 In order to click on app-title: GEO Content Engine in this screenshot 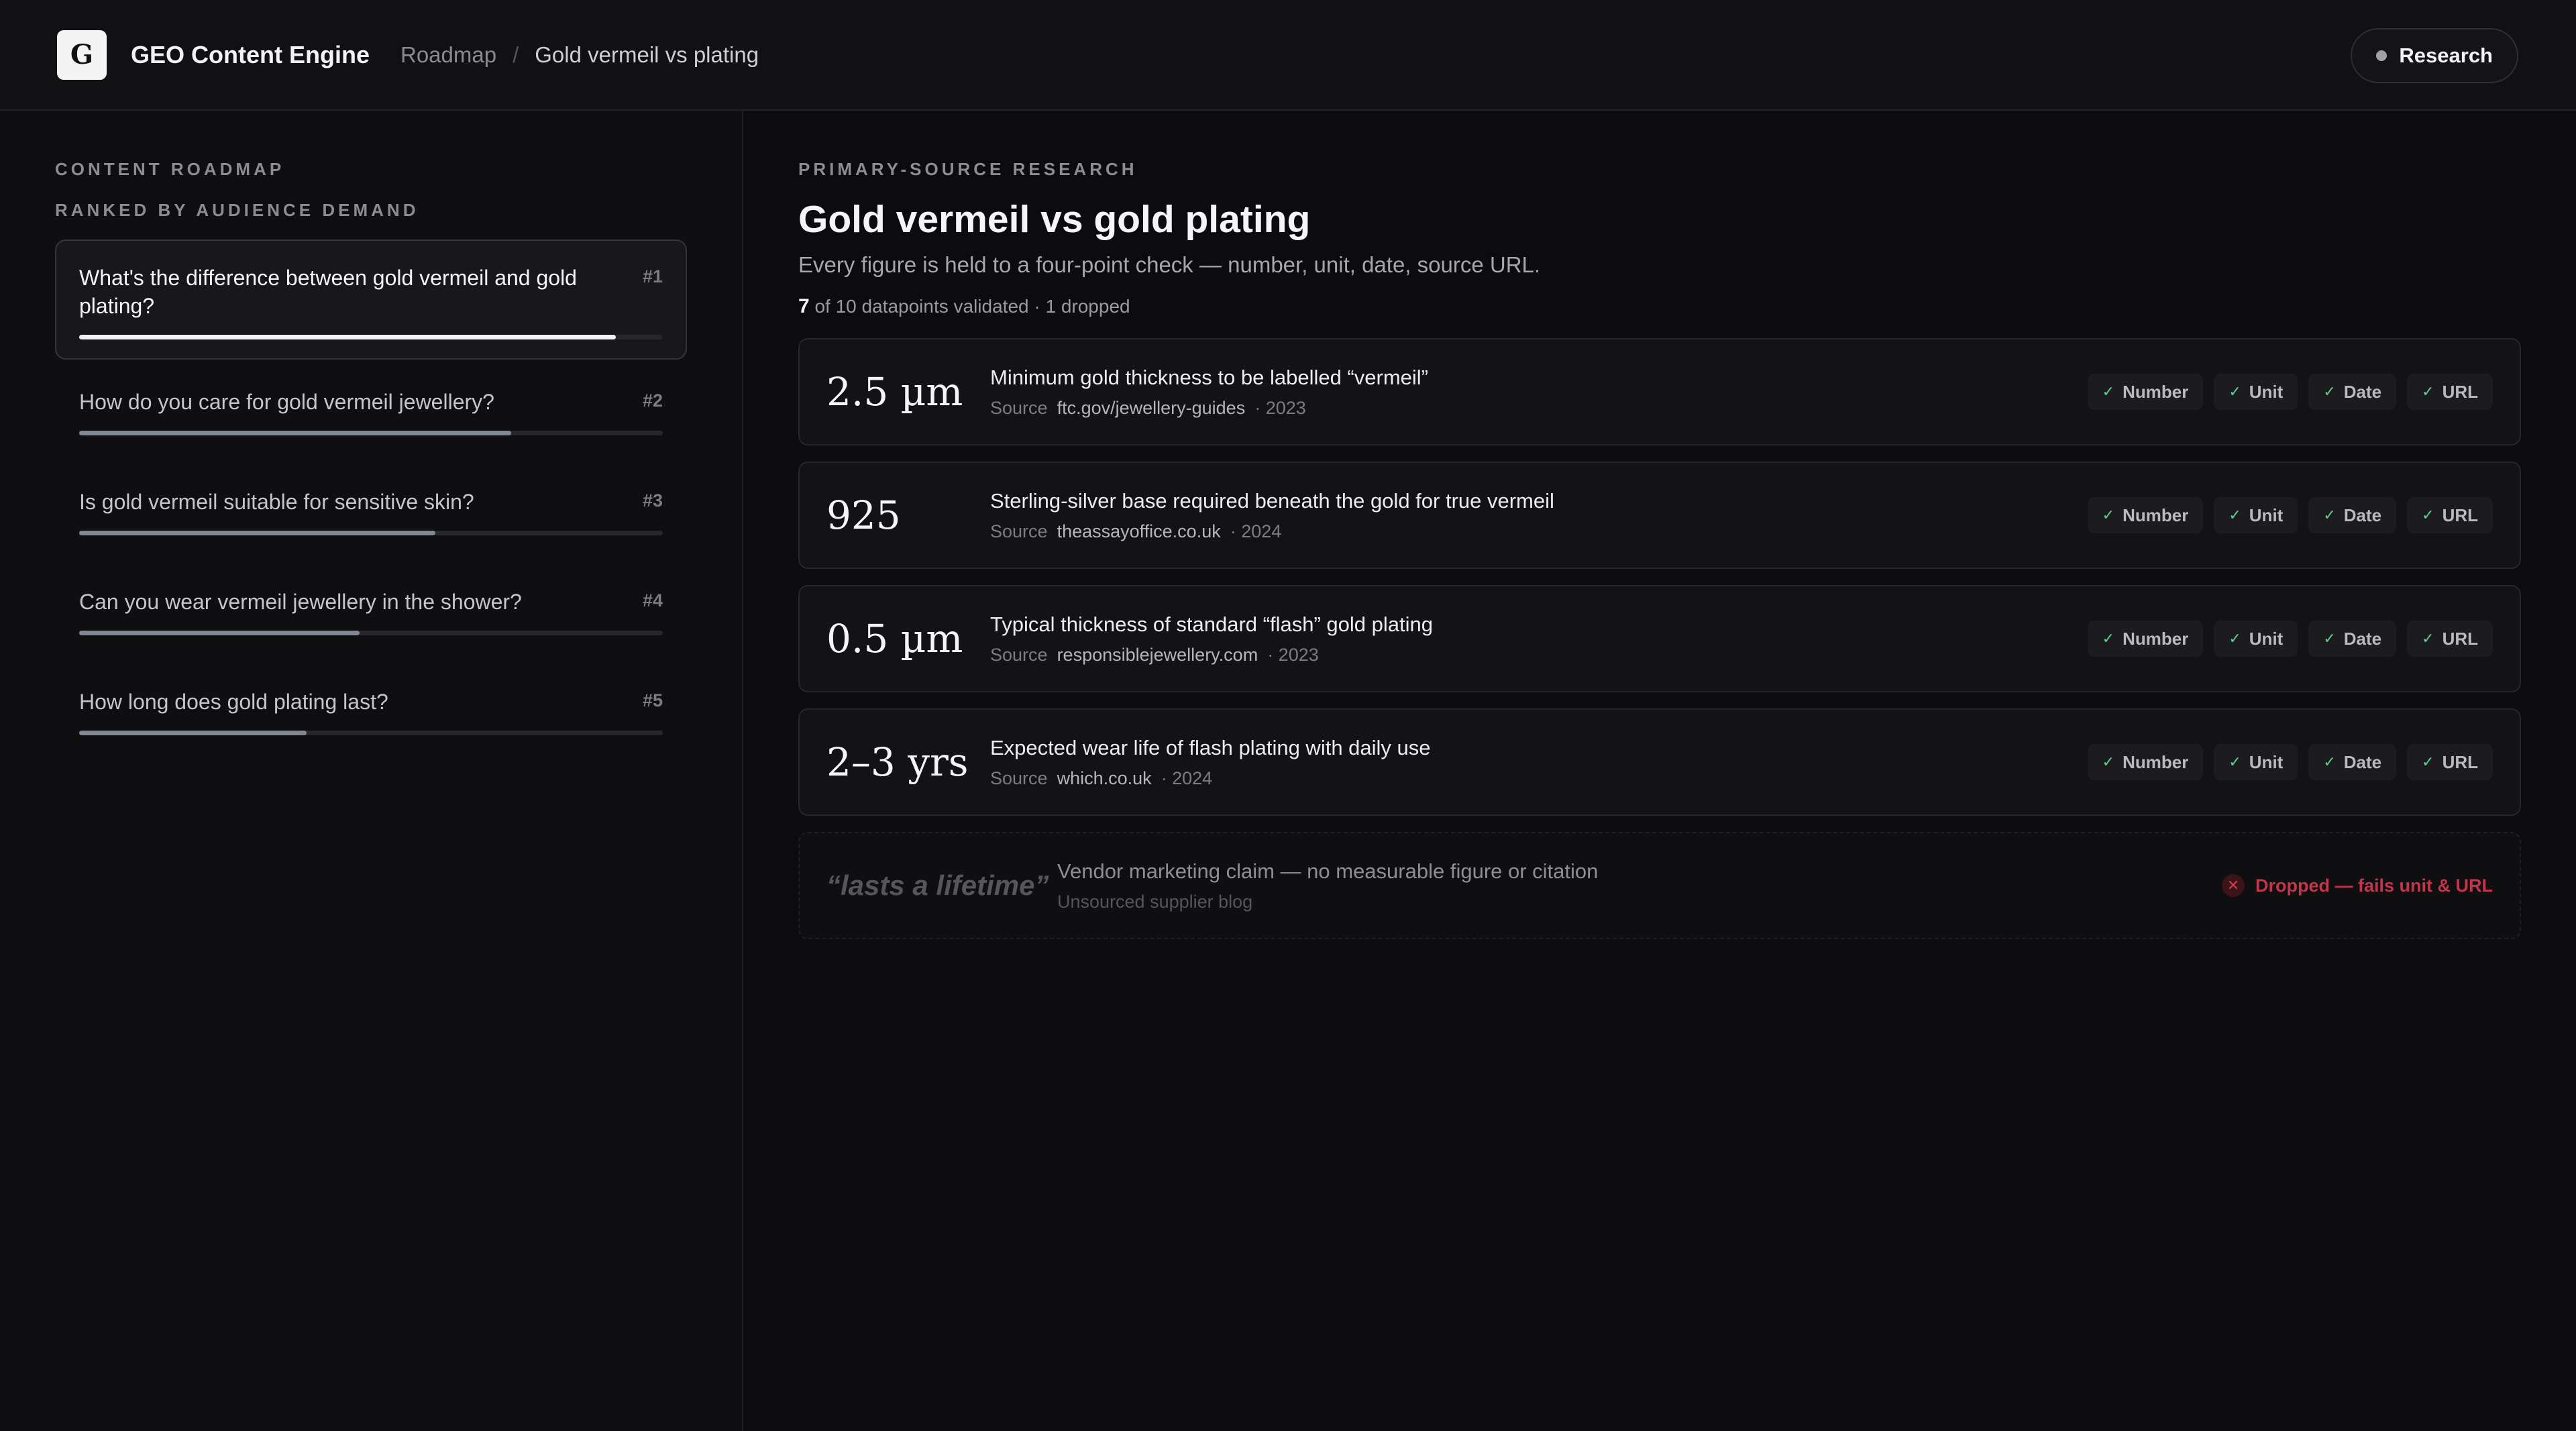, I will do `click(250, 54)`.